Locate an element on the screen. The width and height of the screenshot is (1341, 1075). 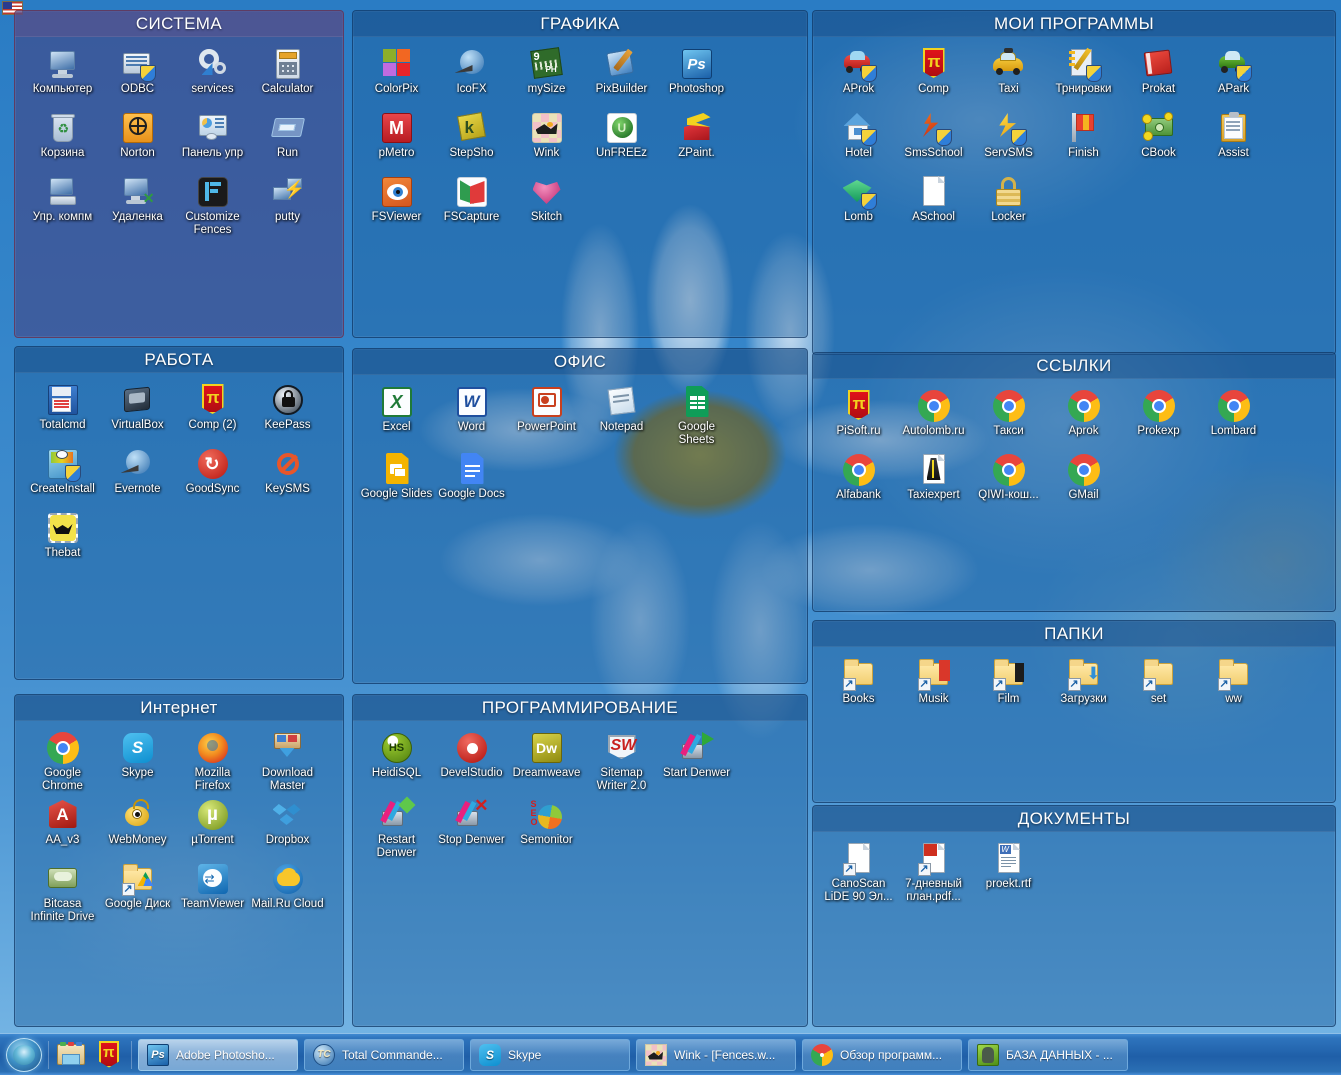
desktop-icon-taxiexpert: Taxiexpert is located at coordinates (933, 481).